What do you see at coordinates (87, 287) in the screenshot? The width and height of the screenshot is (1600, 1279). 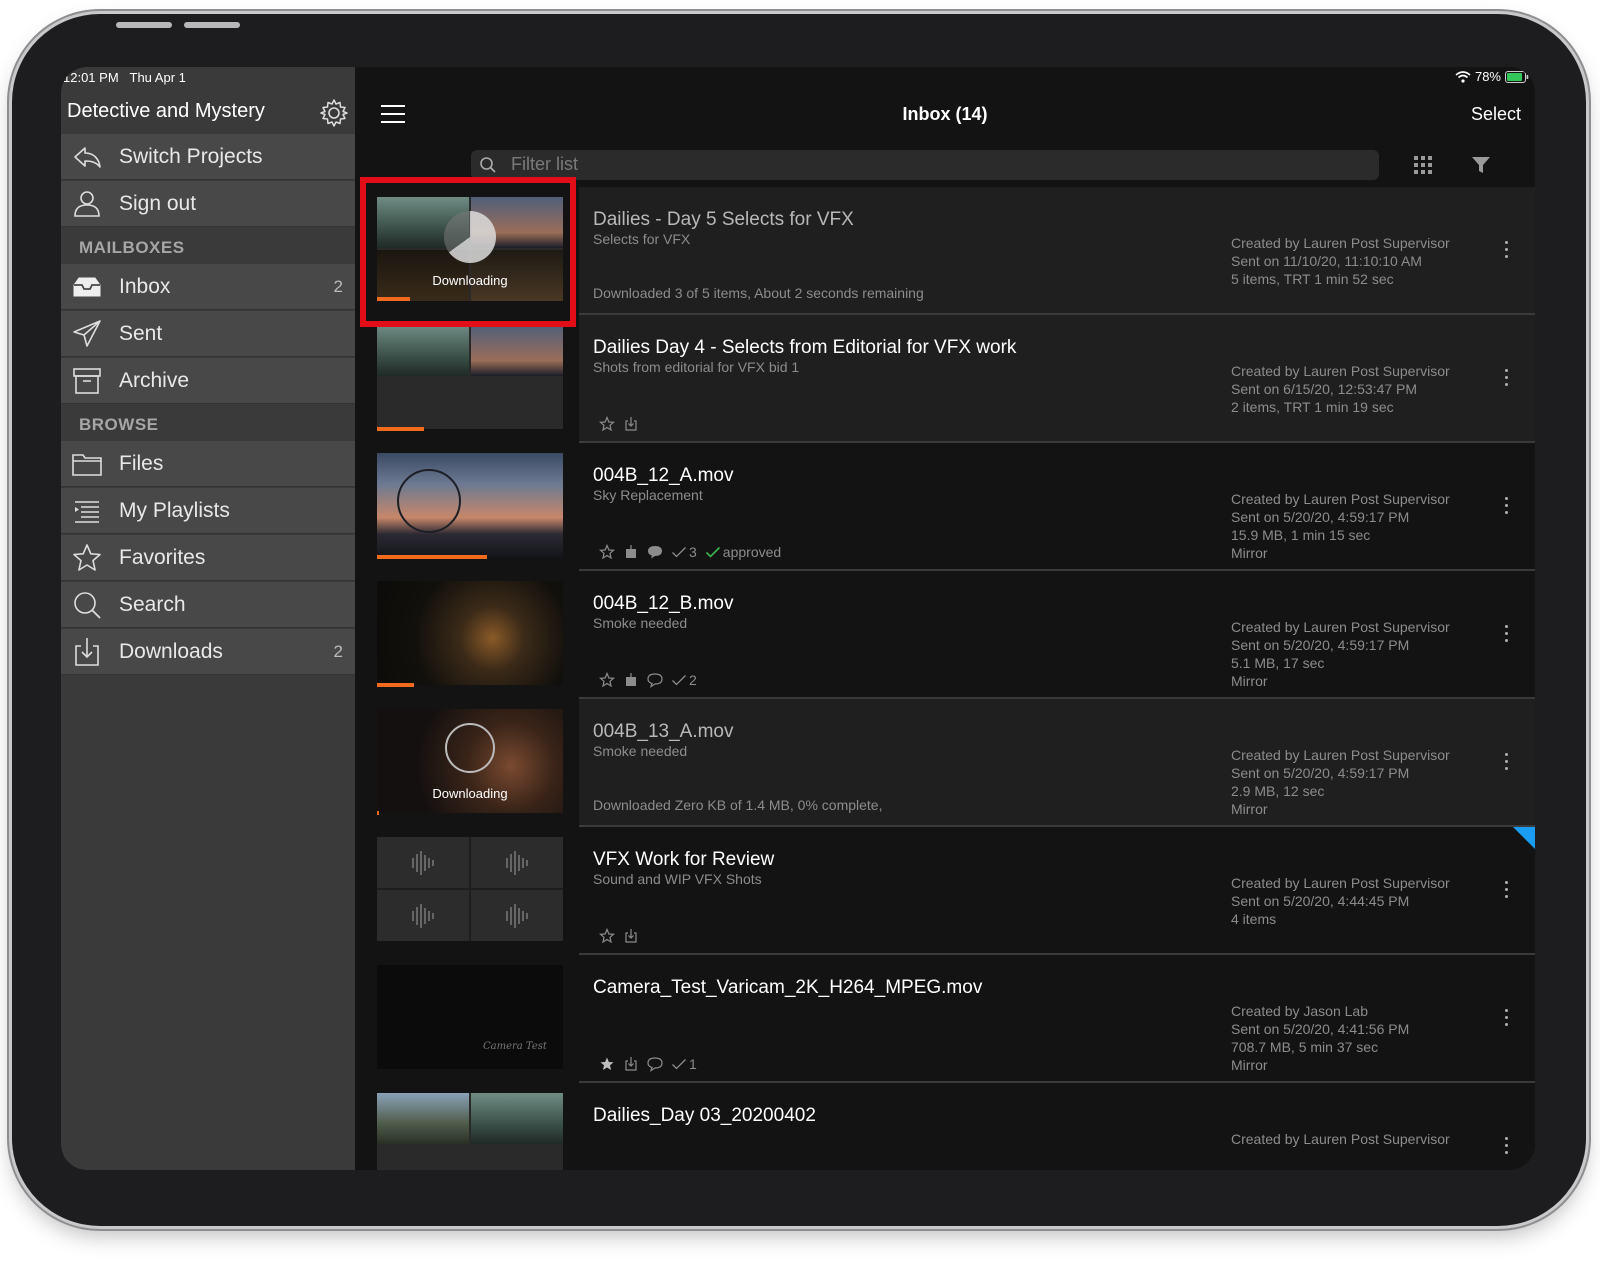 I see `inbox-icon` at bounding box center [87, 287].